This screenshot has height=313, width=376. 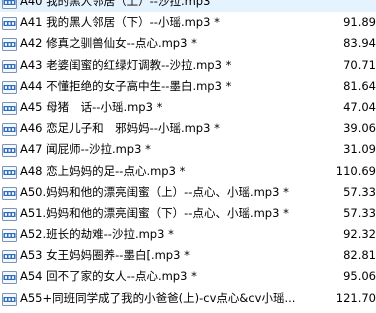 What do you see at coordinates (359, 85) in the screenshot?
I see `file-size: 81.64` at bounding box center [359, 85].